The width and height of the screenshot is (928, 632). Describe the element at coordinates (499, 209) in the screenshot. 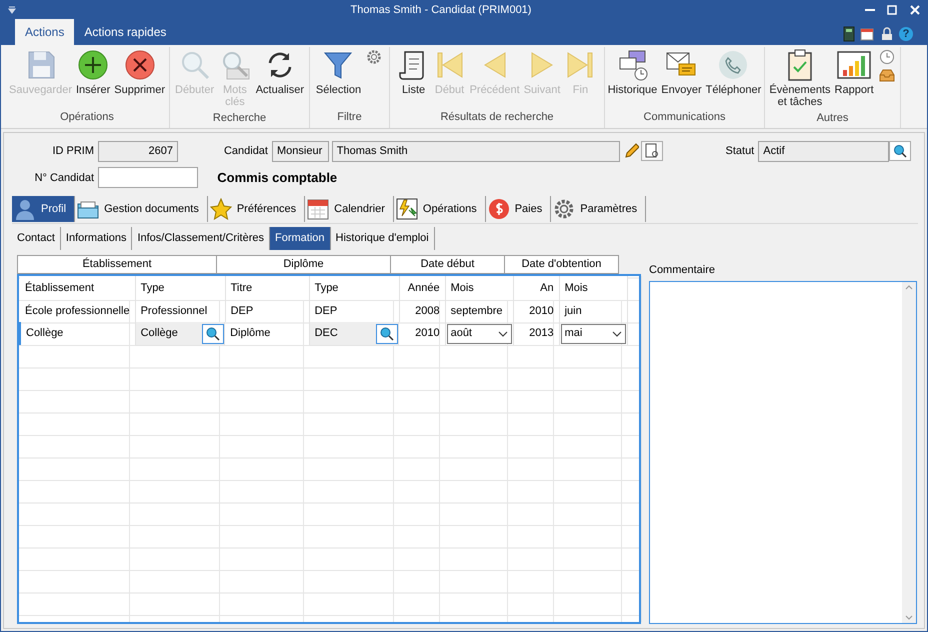

I see `dollar-icon` at that location.